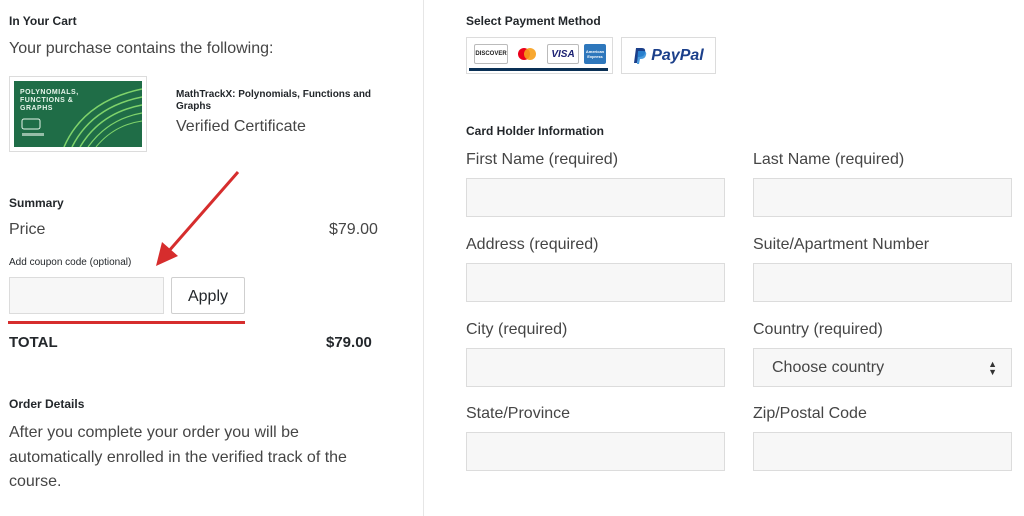  I want to click on thumbnail-title: POLYNOMIALS, FUNCTIONS & GRAPHS, so click(49, 100).